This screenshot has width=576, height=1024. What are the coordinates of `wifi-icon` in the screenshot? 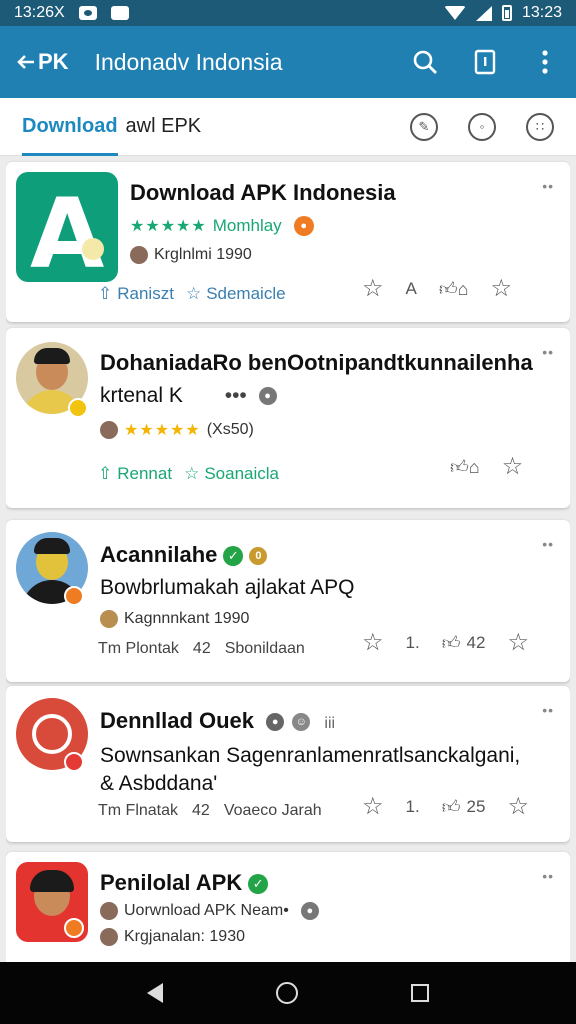 It's located at (454, 13).